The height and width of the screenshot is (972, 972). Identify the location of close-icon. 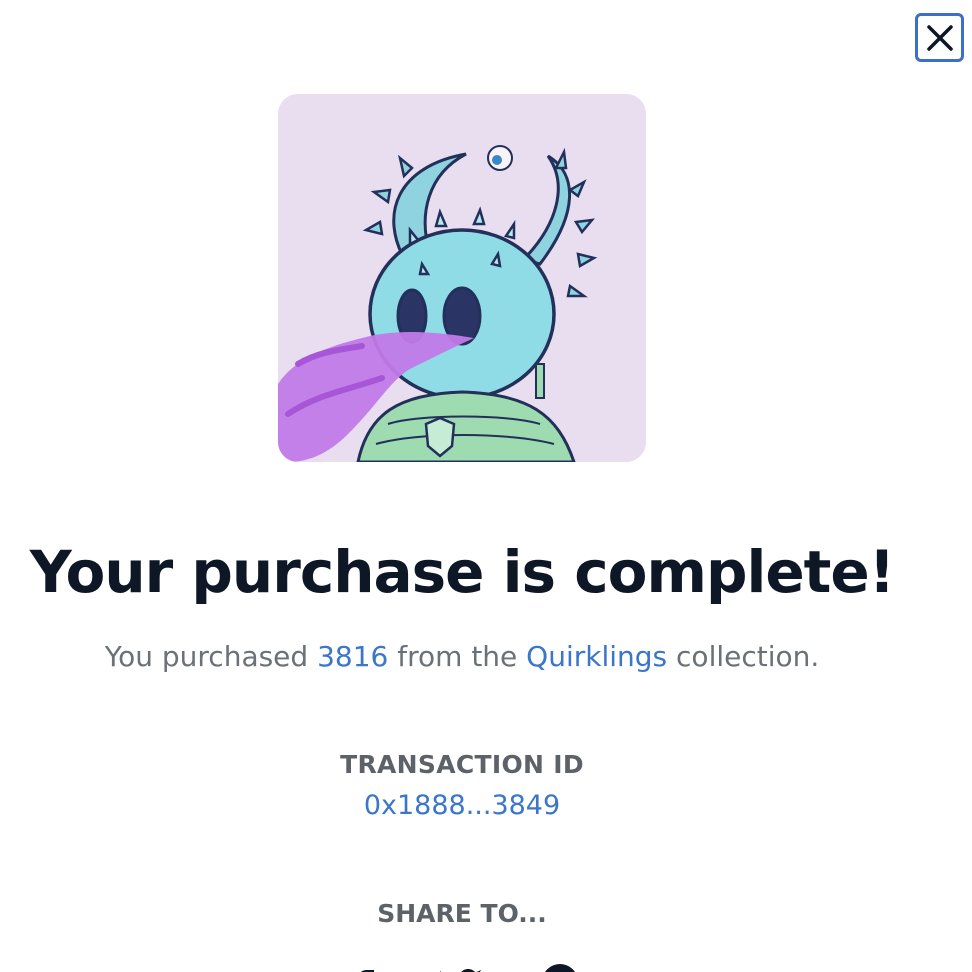
(939, 37).